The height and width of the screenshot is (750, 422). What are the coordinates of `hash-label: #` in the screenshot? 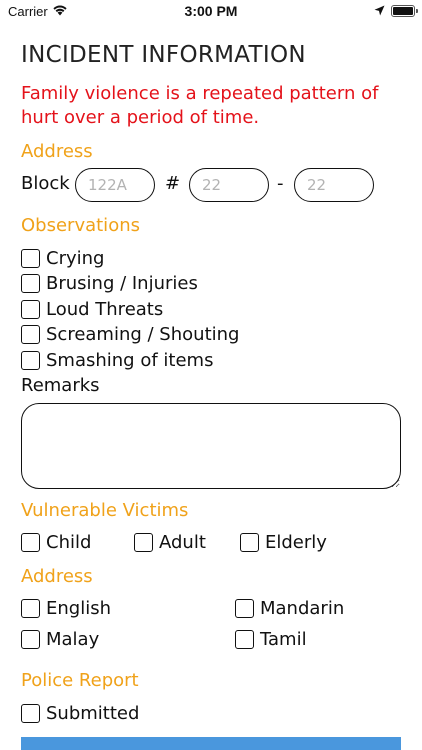 It's located at (173, 183).